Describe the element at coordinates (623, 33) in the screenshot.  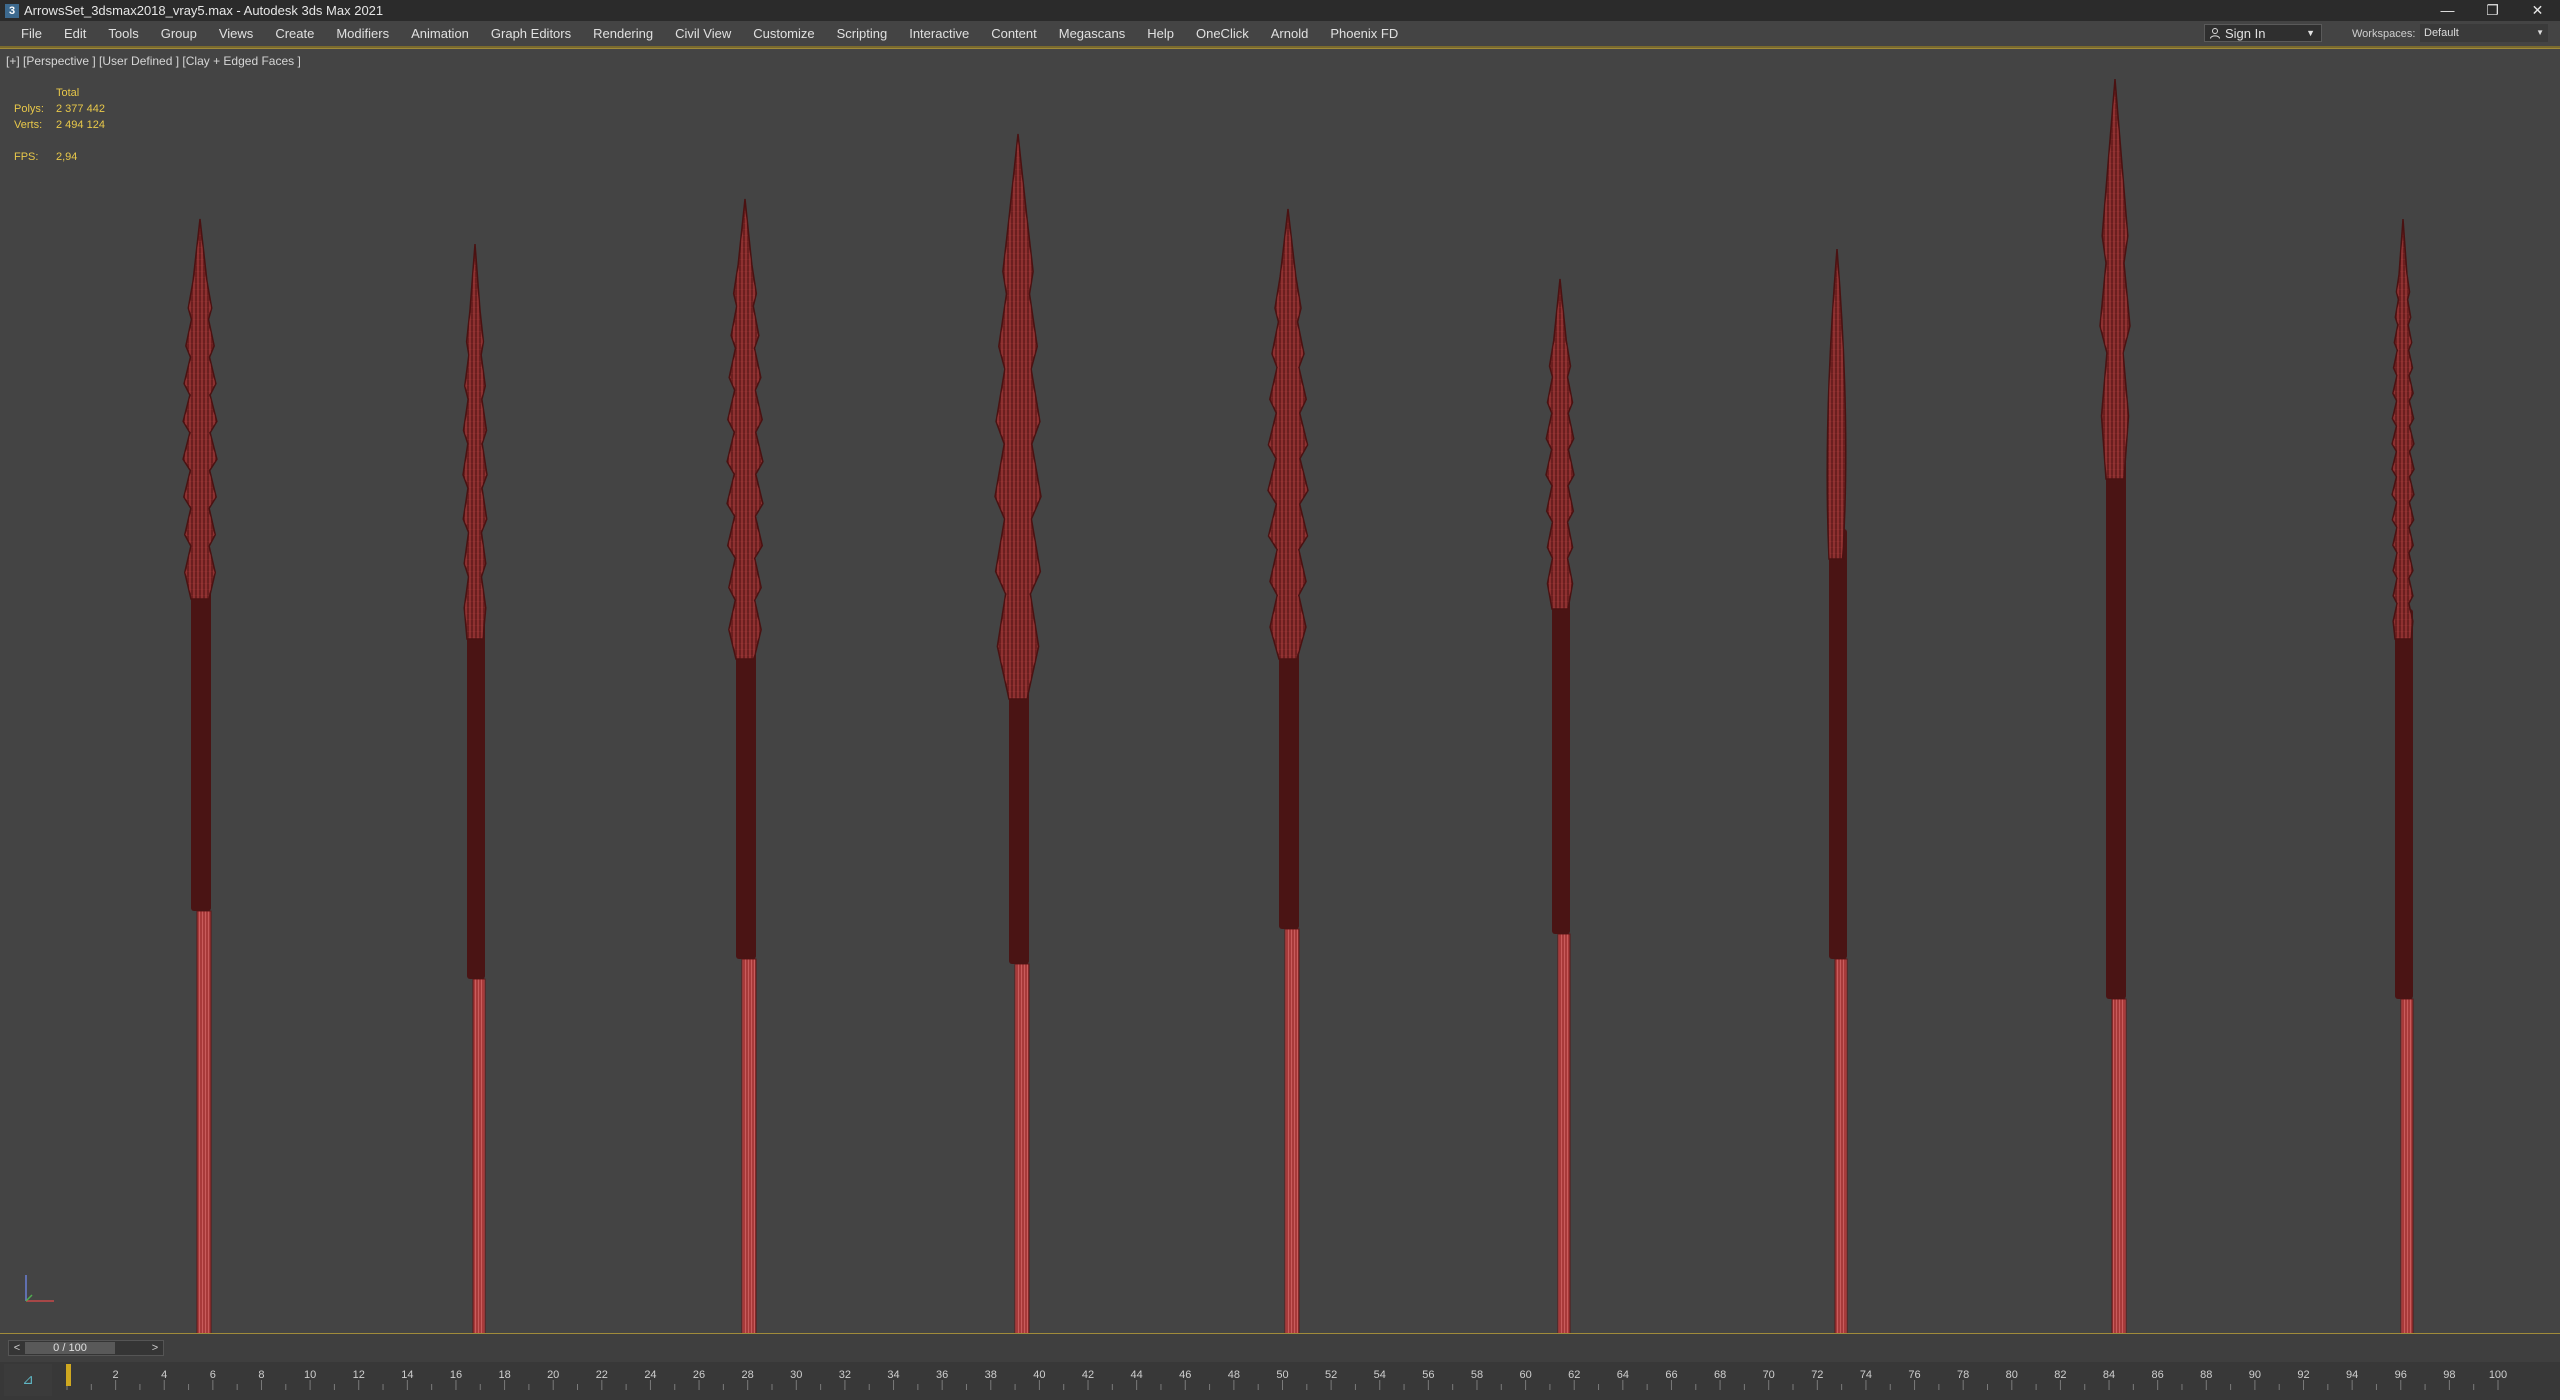
I see `menu-rendering: Rendering` at that location.